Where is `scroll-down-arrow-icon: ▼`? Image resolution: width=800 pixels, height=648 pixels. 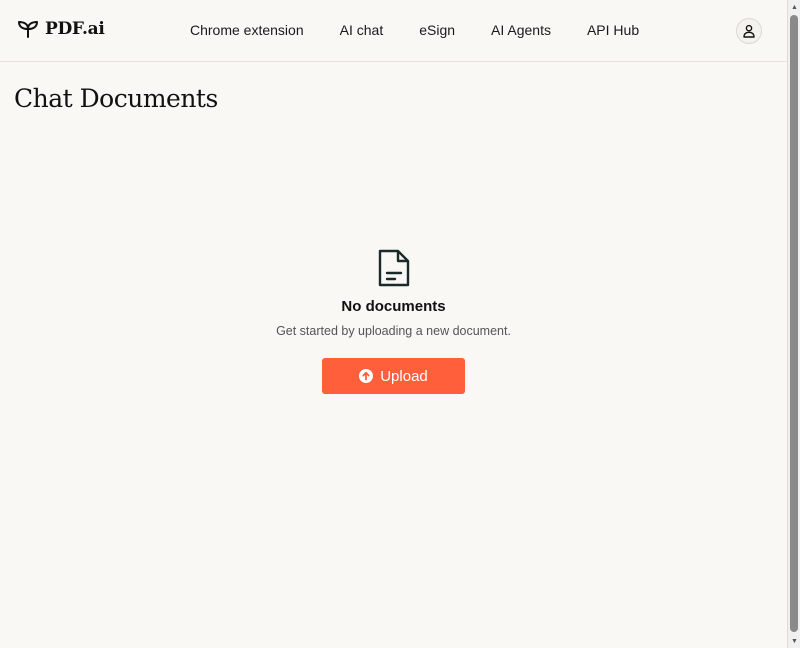 scroll-down-arrow-icon: ▼ is located at coordinates (794, 641).